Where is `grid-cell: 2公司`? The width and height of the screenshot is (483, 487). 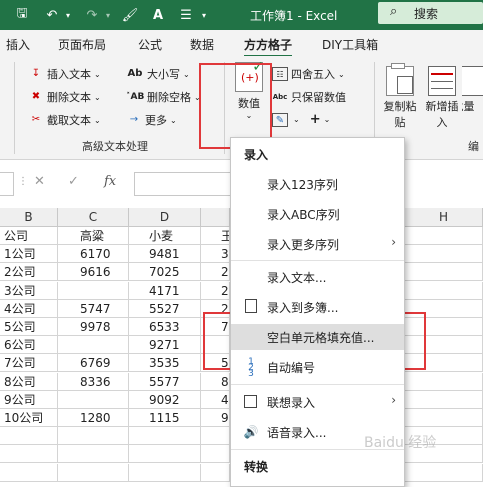
grid-cell: 2公司 is located at coordinates (29, 272).